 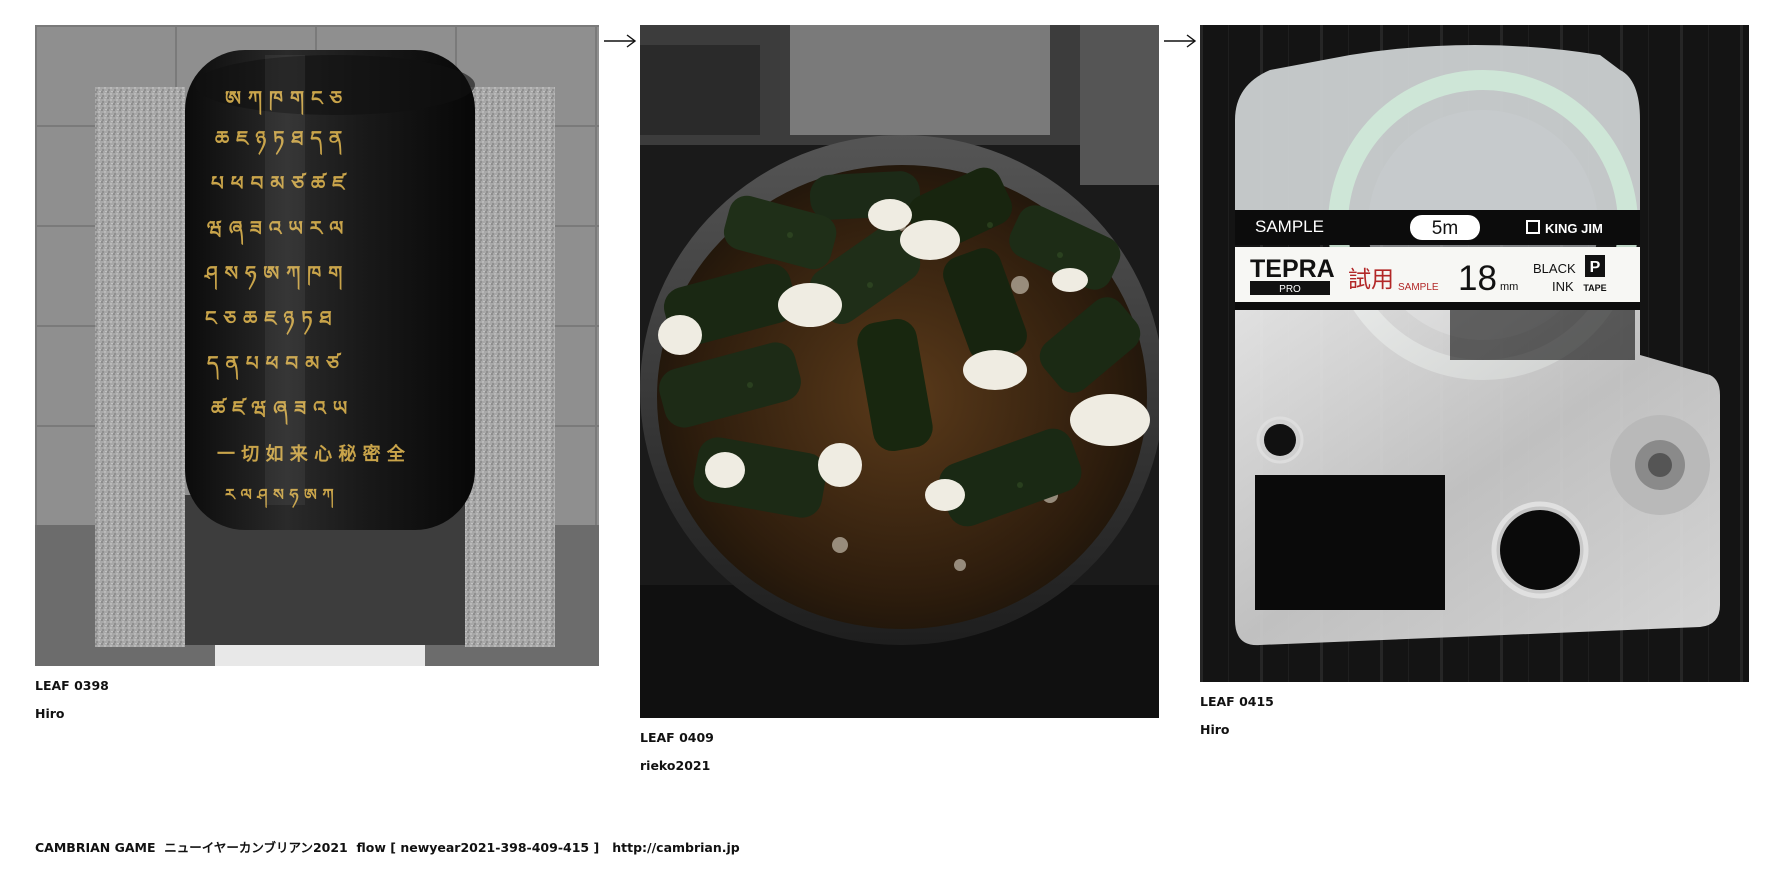 I want to click on cassette-trial-text: 試用, so click(x=1371, y=279).